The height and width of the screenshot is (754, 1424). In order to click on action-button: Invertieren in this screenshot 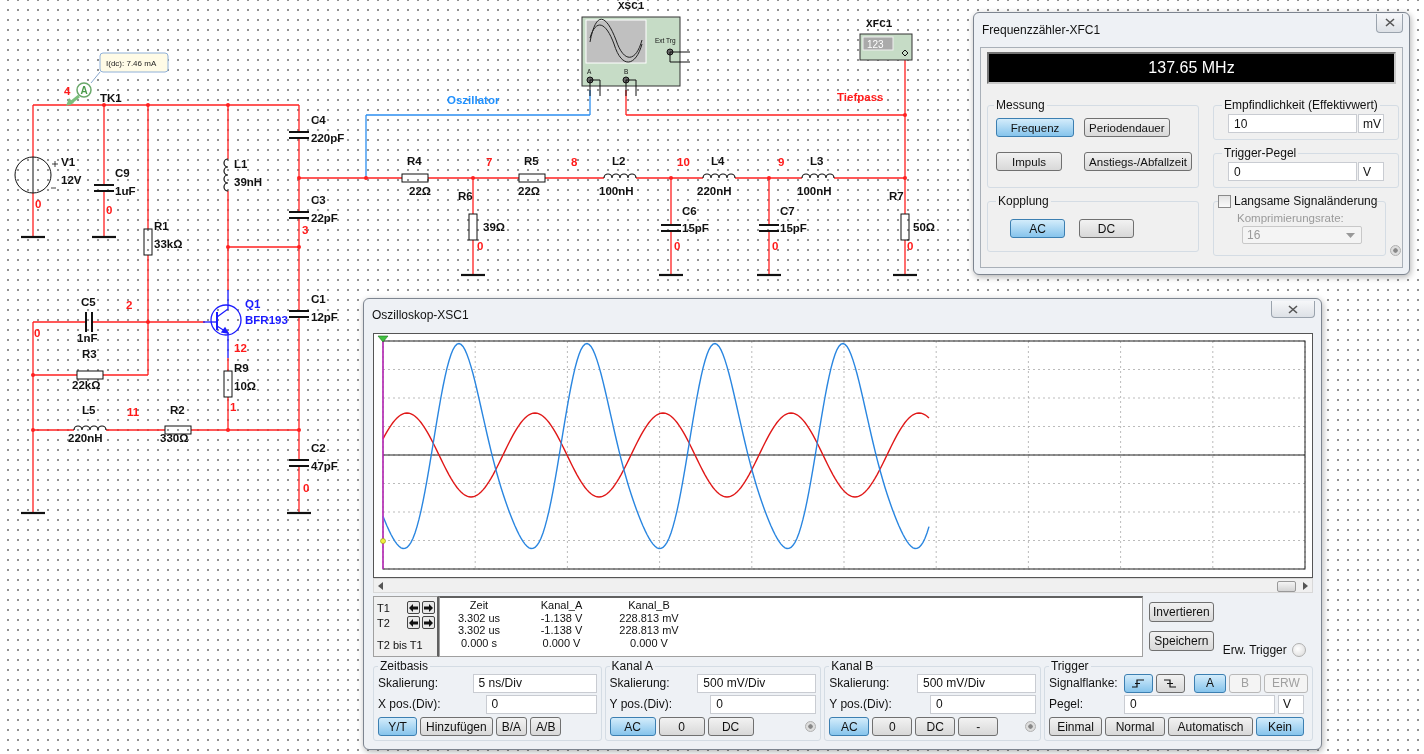, I will do `click(1181, 612)`.